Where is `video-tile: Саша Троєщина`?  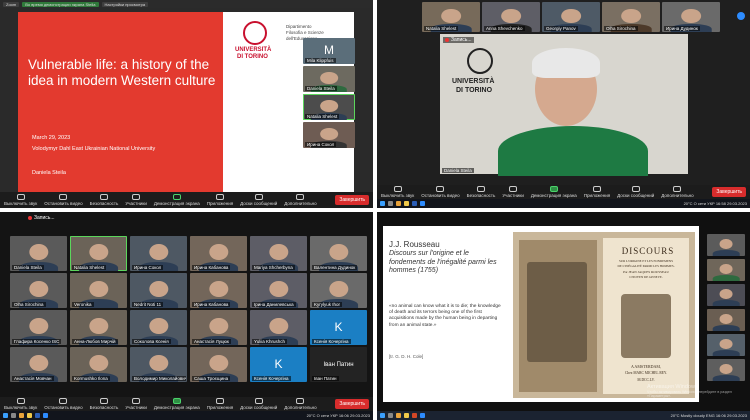 video-tile: Саша Троєщина is located at coordinates (218, 364).